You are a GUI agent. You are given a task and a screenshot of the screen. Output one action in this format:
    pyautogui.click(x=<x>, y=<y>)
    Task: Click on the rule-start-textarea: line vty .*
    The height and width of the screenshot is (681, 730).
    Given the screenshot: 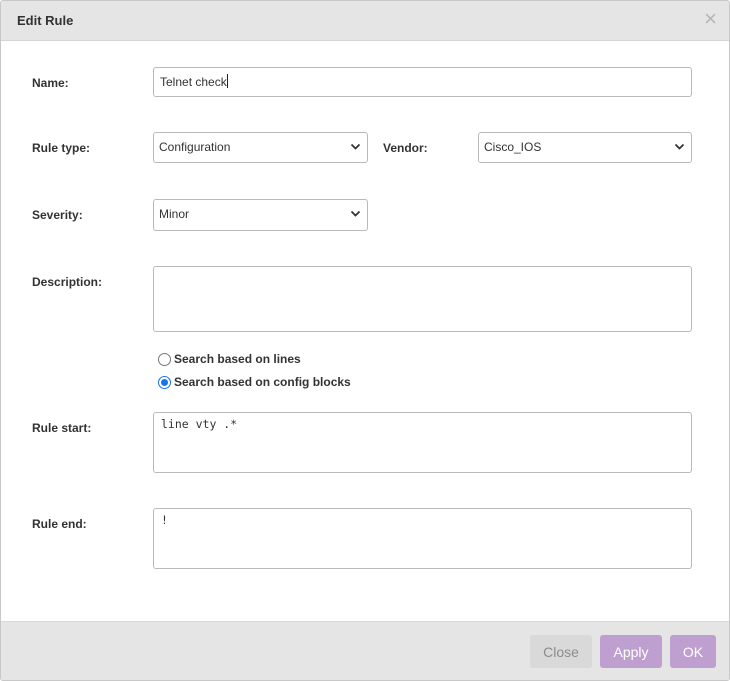 What is the action you would take?
    pyautogui.click(x=422, y=442)
    